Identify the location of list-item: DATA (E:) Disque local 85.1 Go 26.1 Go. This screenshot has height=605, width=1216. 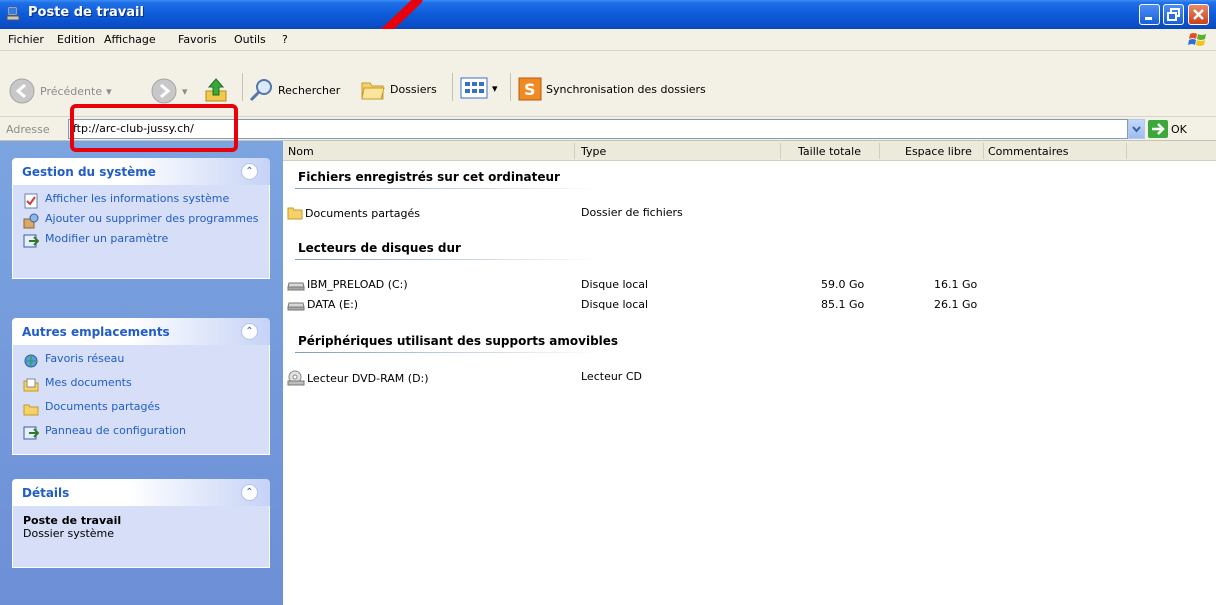
(749, 305).